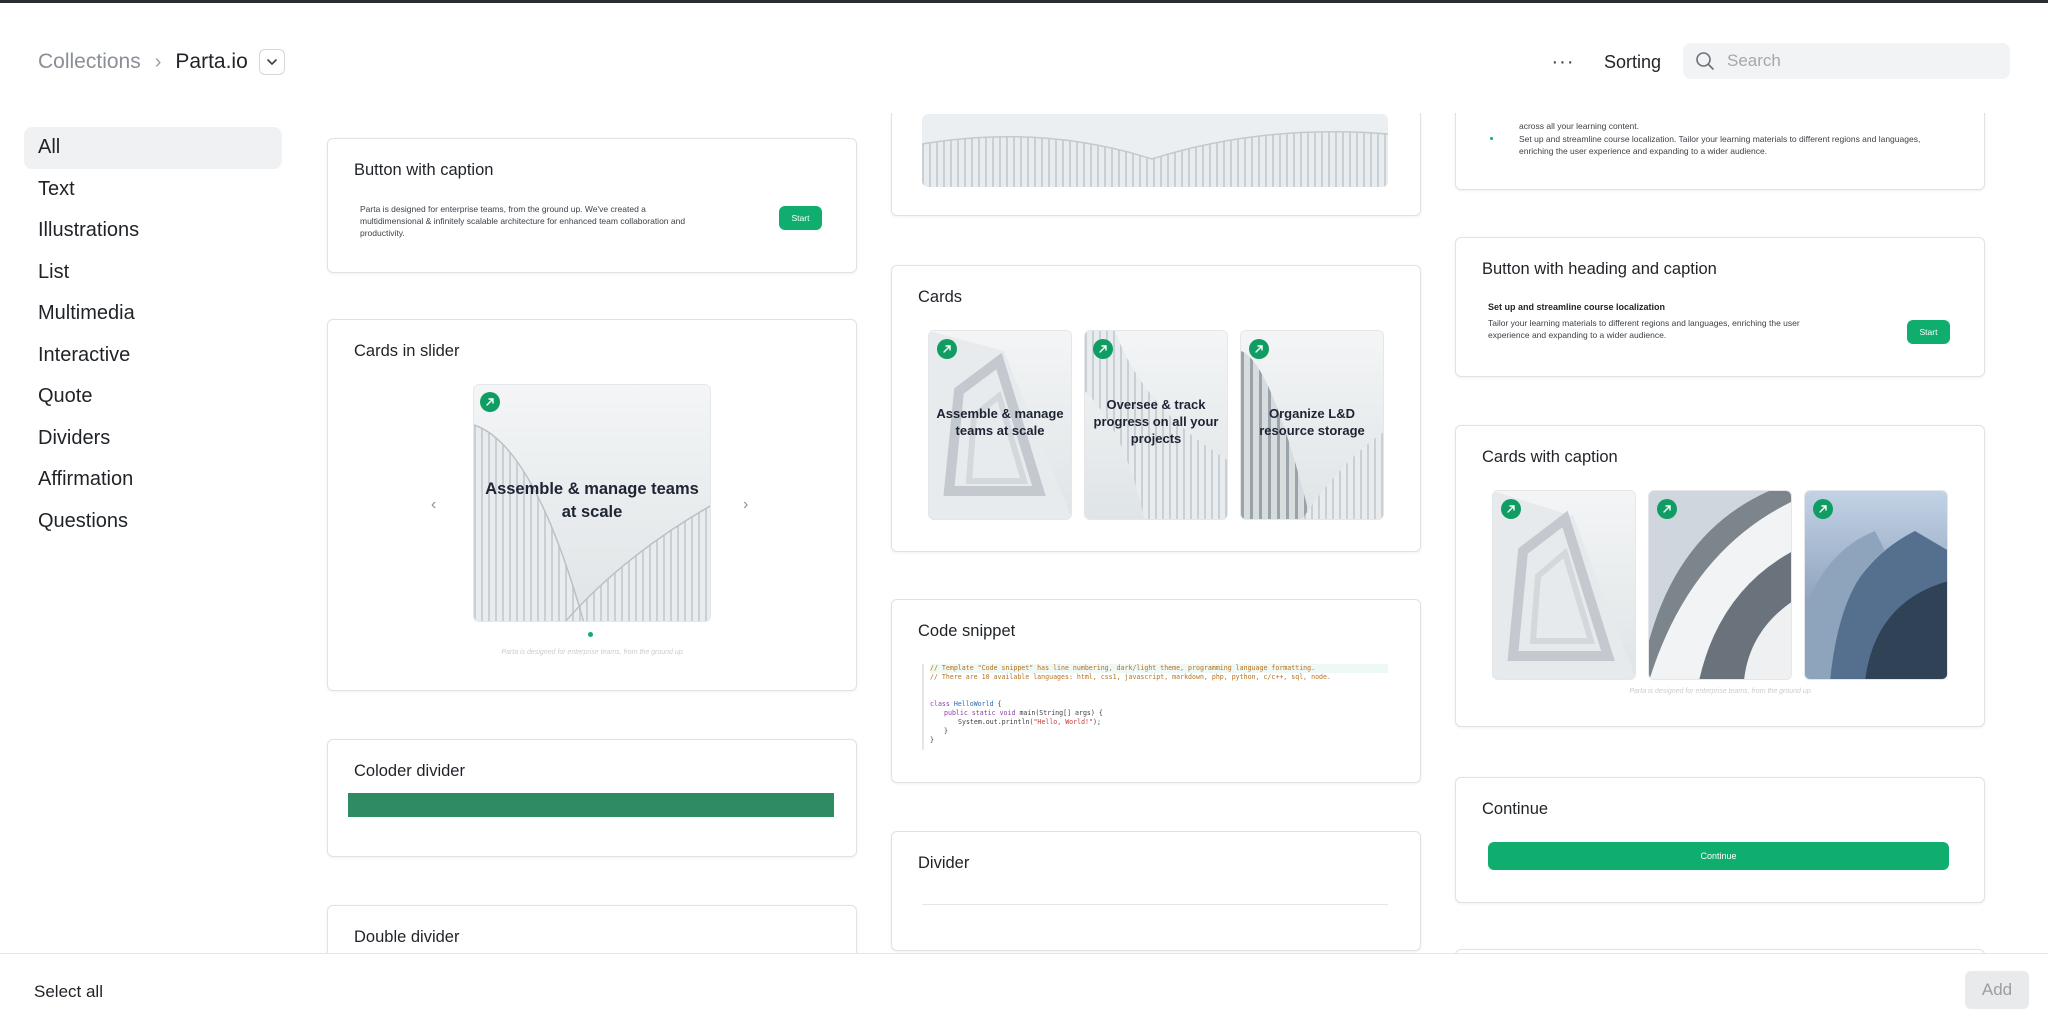 The image size is (2048, 1028). What do you see at coordinates (1706, 61) in the screenshot?
I see `search-icon` at bounding box center [1706, 61].